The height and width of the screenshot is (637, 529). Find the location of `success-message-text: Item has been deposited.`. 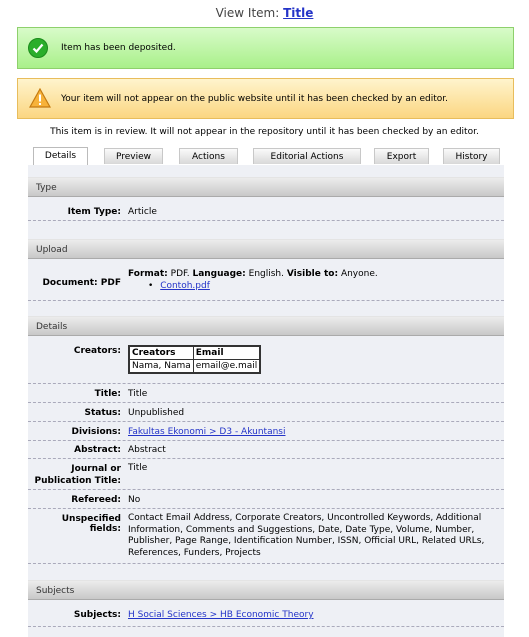

success-message-text: Item has been deposited. is located at coordinates (118, 48).